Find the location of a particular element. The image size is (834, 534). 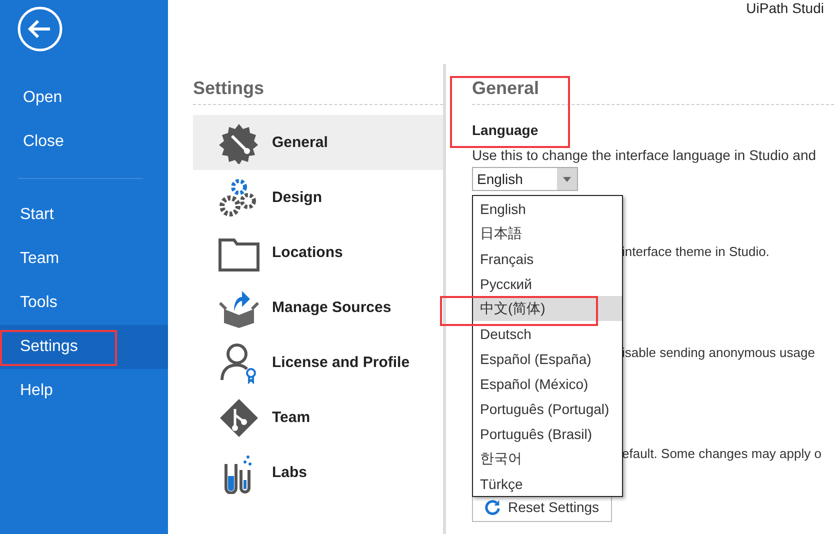

nav-label: Locations is located at coordinates (307, 252).